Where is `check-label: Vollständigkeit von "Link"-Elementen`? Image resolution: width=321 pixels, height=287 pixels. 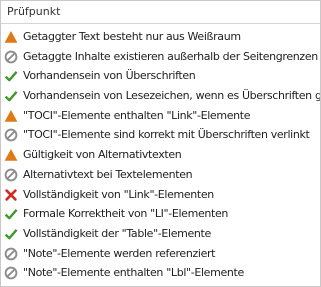 check-label: Vollständigkeit von "Link"-Elementen is located at coordinates (118, 194).